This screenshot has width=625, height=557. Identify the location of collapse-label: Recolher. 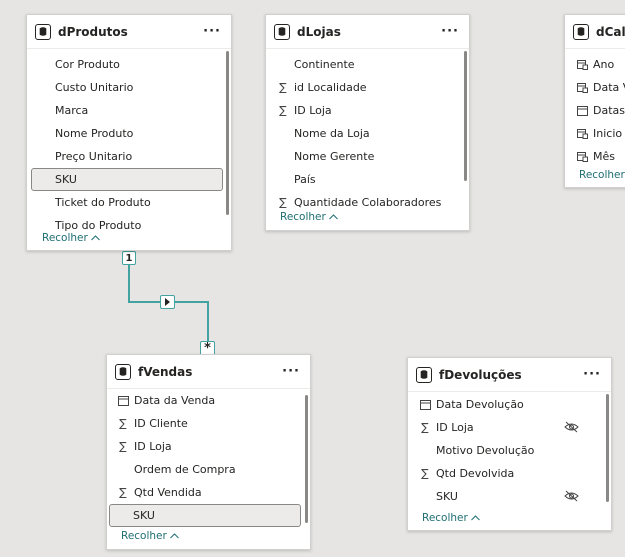
(65, 238).